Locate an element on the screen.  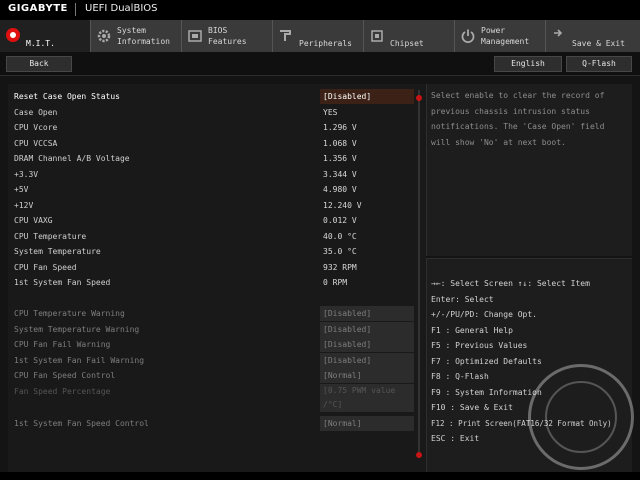
qflash-button: Q-Flash is located at coordinates (599, 64).